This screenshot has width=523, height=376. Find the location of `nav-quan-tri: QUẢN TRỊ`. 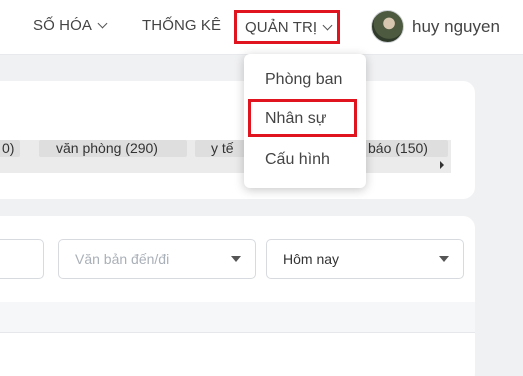

nav-quan-tri: QUẢN TRỊ is located at coordinates (287, 27).